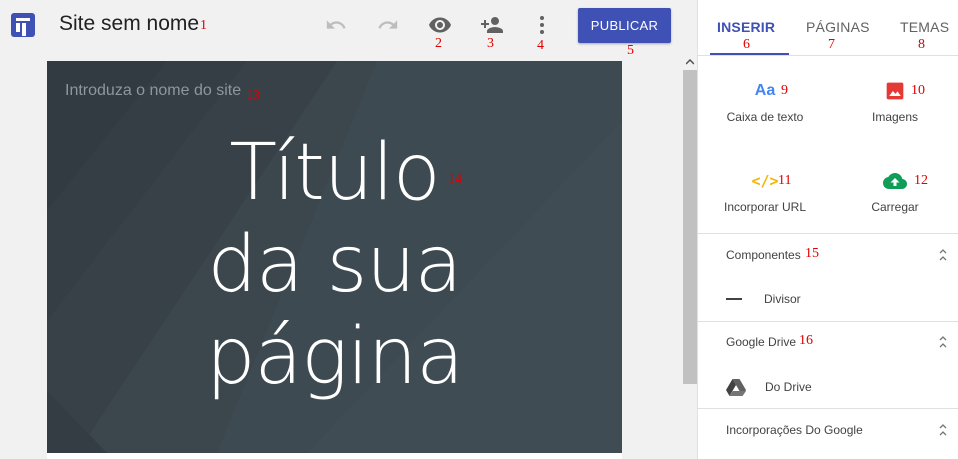 This screenshot has height=459, width=958. What do you see at coordinates (765, 90) in the screenshot?
I see `text-box-icon: Aa` at bounding box center [765, 90].